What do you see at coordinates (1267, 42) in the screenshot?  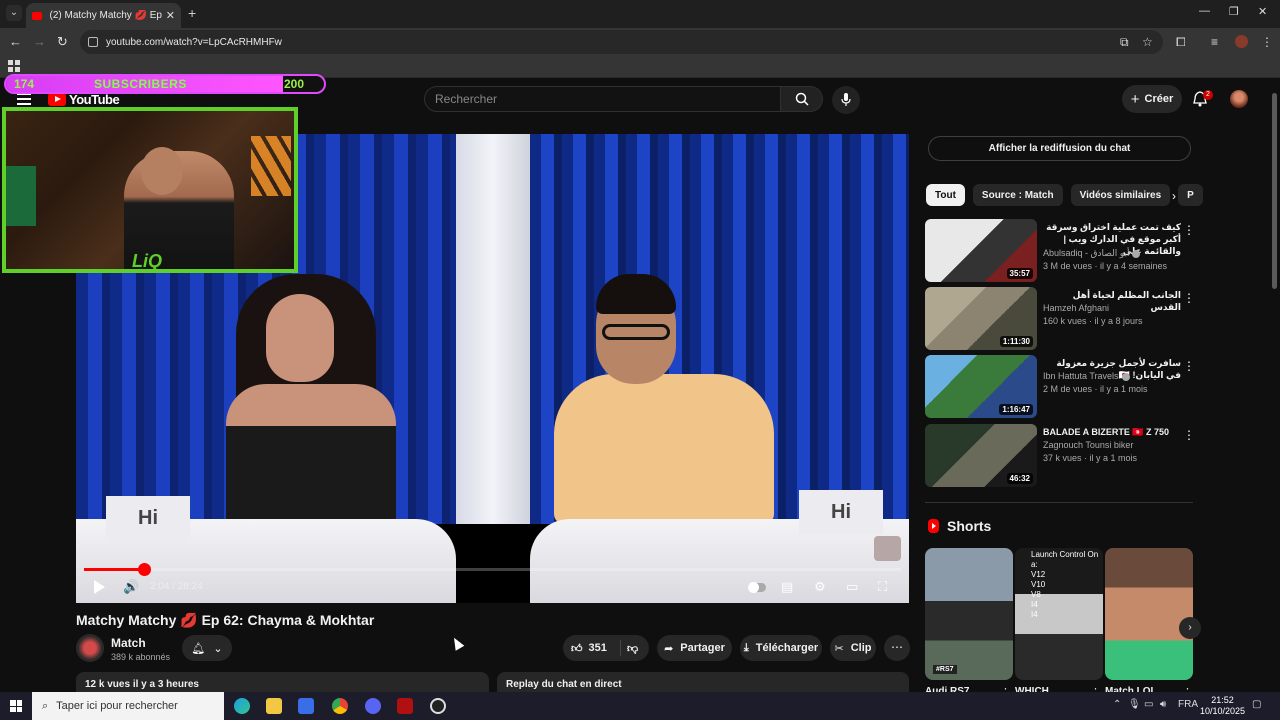 I see `browser-menu-icon: ⋮` at bounding box center [1267, 42].